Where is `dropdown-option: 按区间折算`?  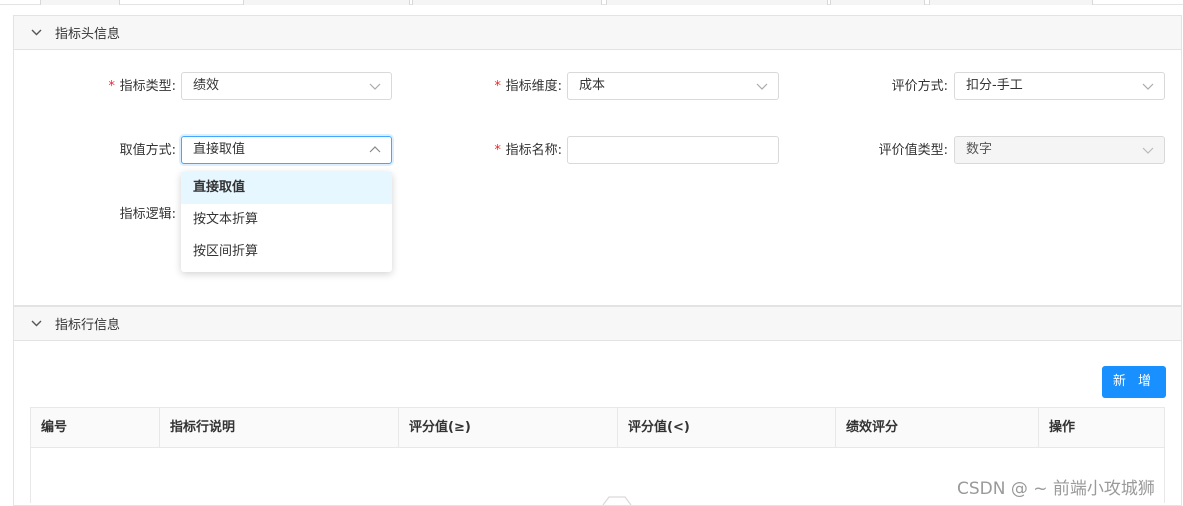
dropdown-option: 按区间折算 is located at coordinates (286, 252).